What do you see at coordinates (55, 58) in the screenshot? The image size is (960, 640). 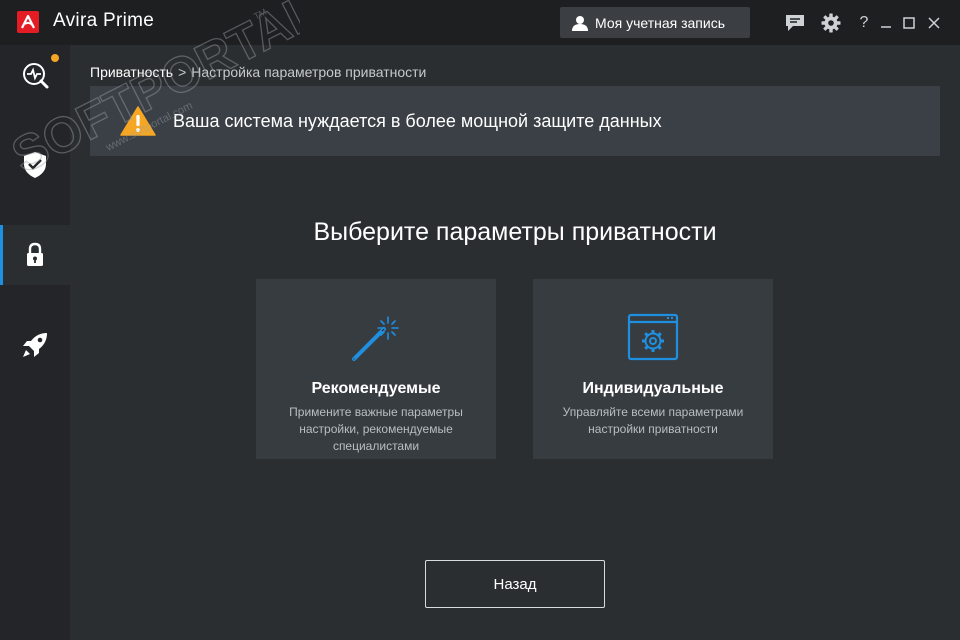 I see `notification-dot` at bounding box center [55, 58].